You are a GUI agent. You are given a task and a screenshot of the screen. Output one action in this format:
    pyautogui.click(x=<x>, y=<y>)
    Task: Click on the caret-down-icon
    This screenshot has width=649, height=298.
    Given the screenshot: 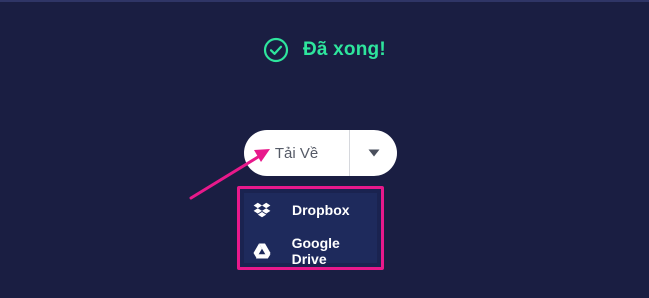 What is the action you would take?
    pyautogui.click(x=373, y=153)
    